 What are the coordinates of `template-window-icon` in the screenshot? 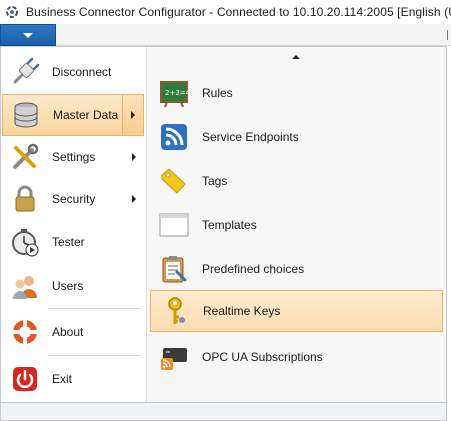 It's located at (174, 225).